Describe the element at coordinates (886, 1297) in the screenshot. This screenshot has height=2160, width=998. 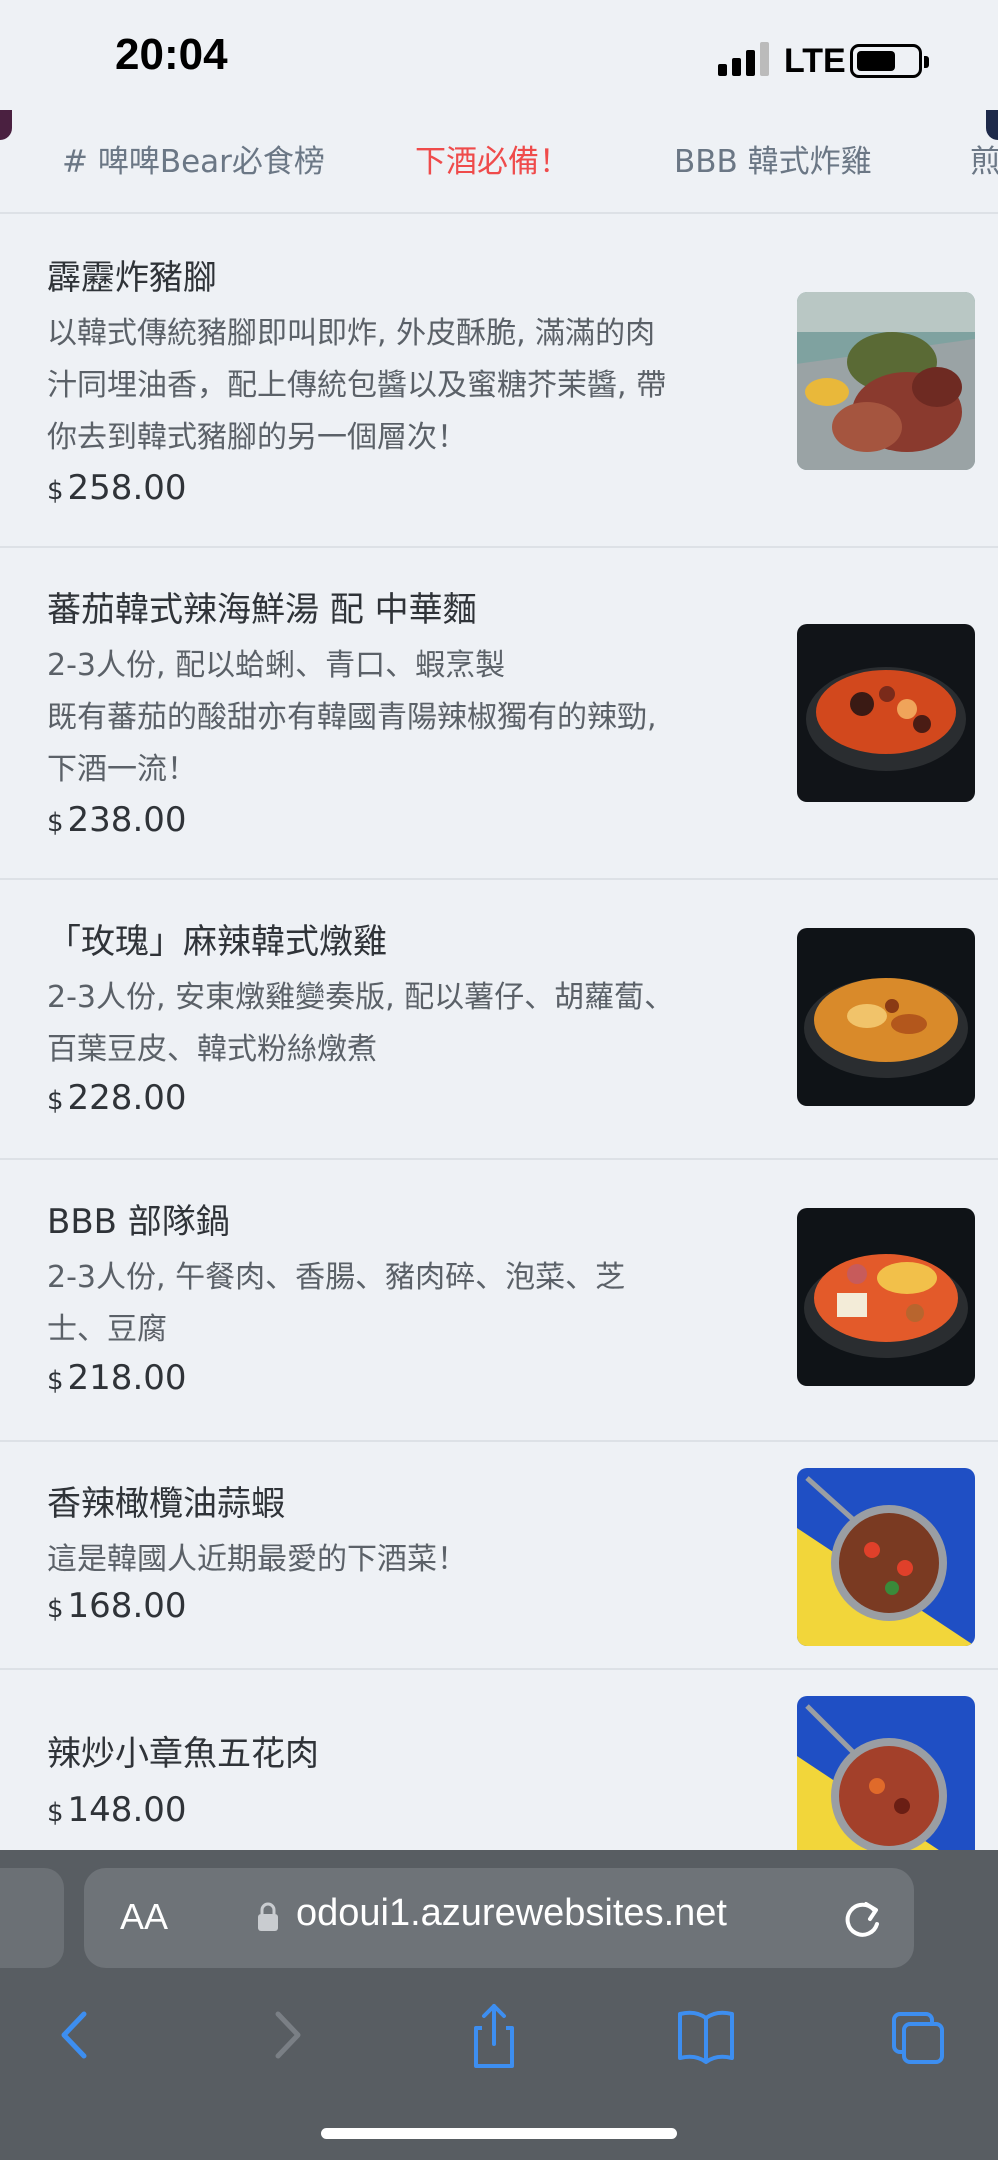
I see `army-stew-photo` at that location.